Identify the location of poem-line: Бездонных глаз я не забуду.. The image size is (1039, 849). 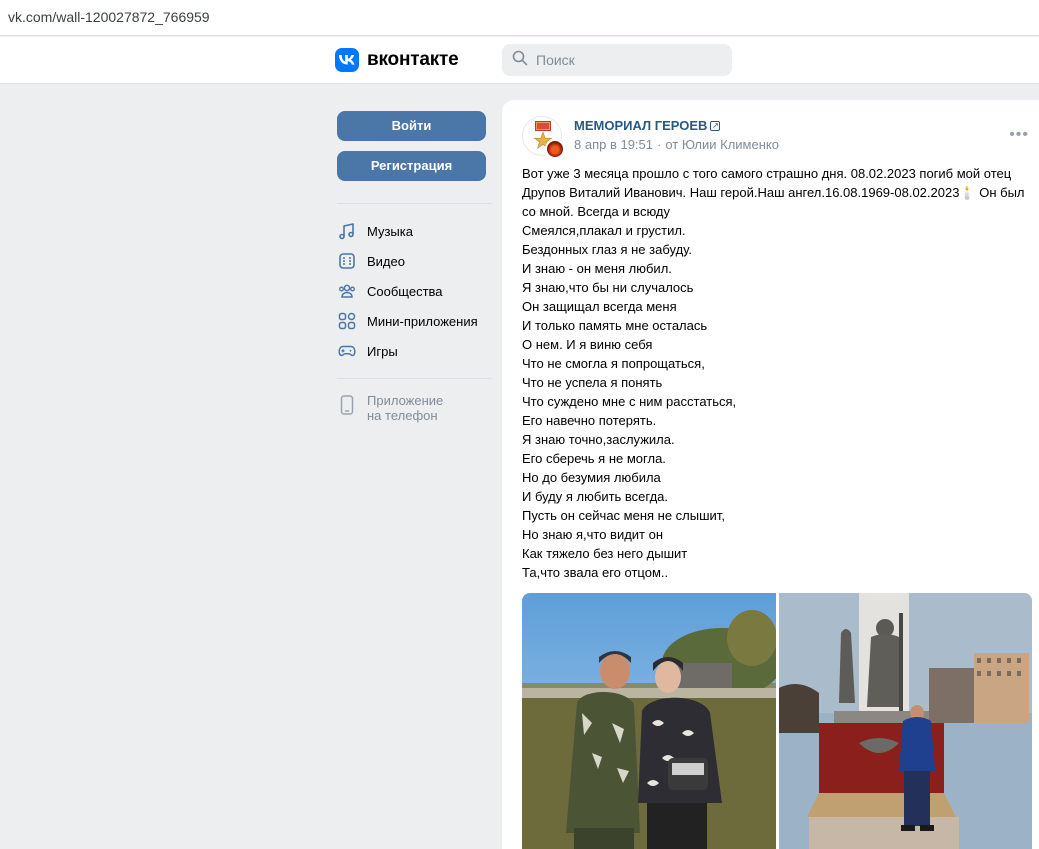
(607, 249).